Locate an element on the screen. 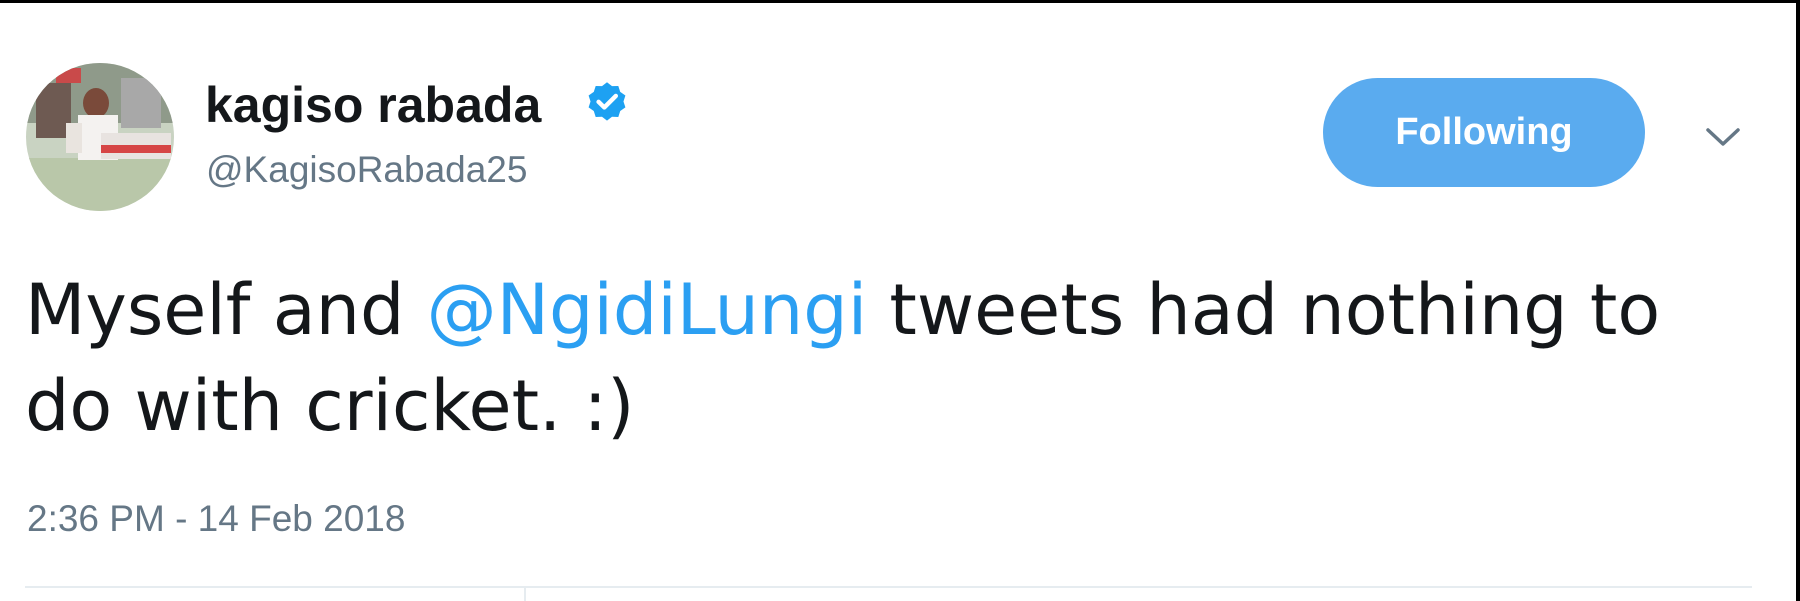 The height and width of the screenshot is (601, 1800). screenshot-frame-top is located at coordinates (900, 1).